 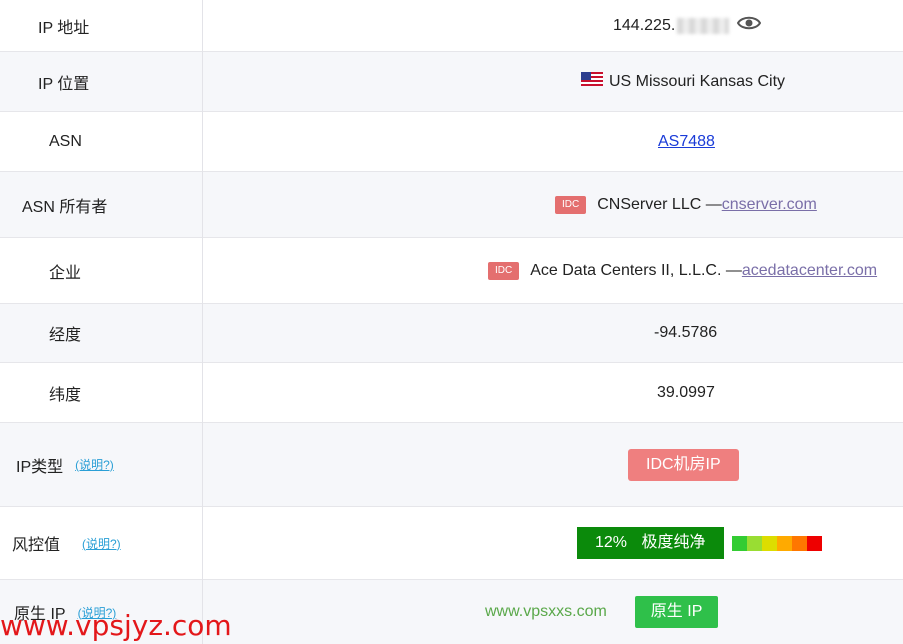 What do you see at coordinates (592, 81) in the screenshot?
I see `us-flag-icon` at bounding box center [592, 81].